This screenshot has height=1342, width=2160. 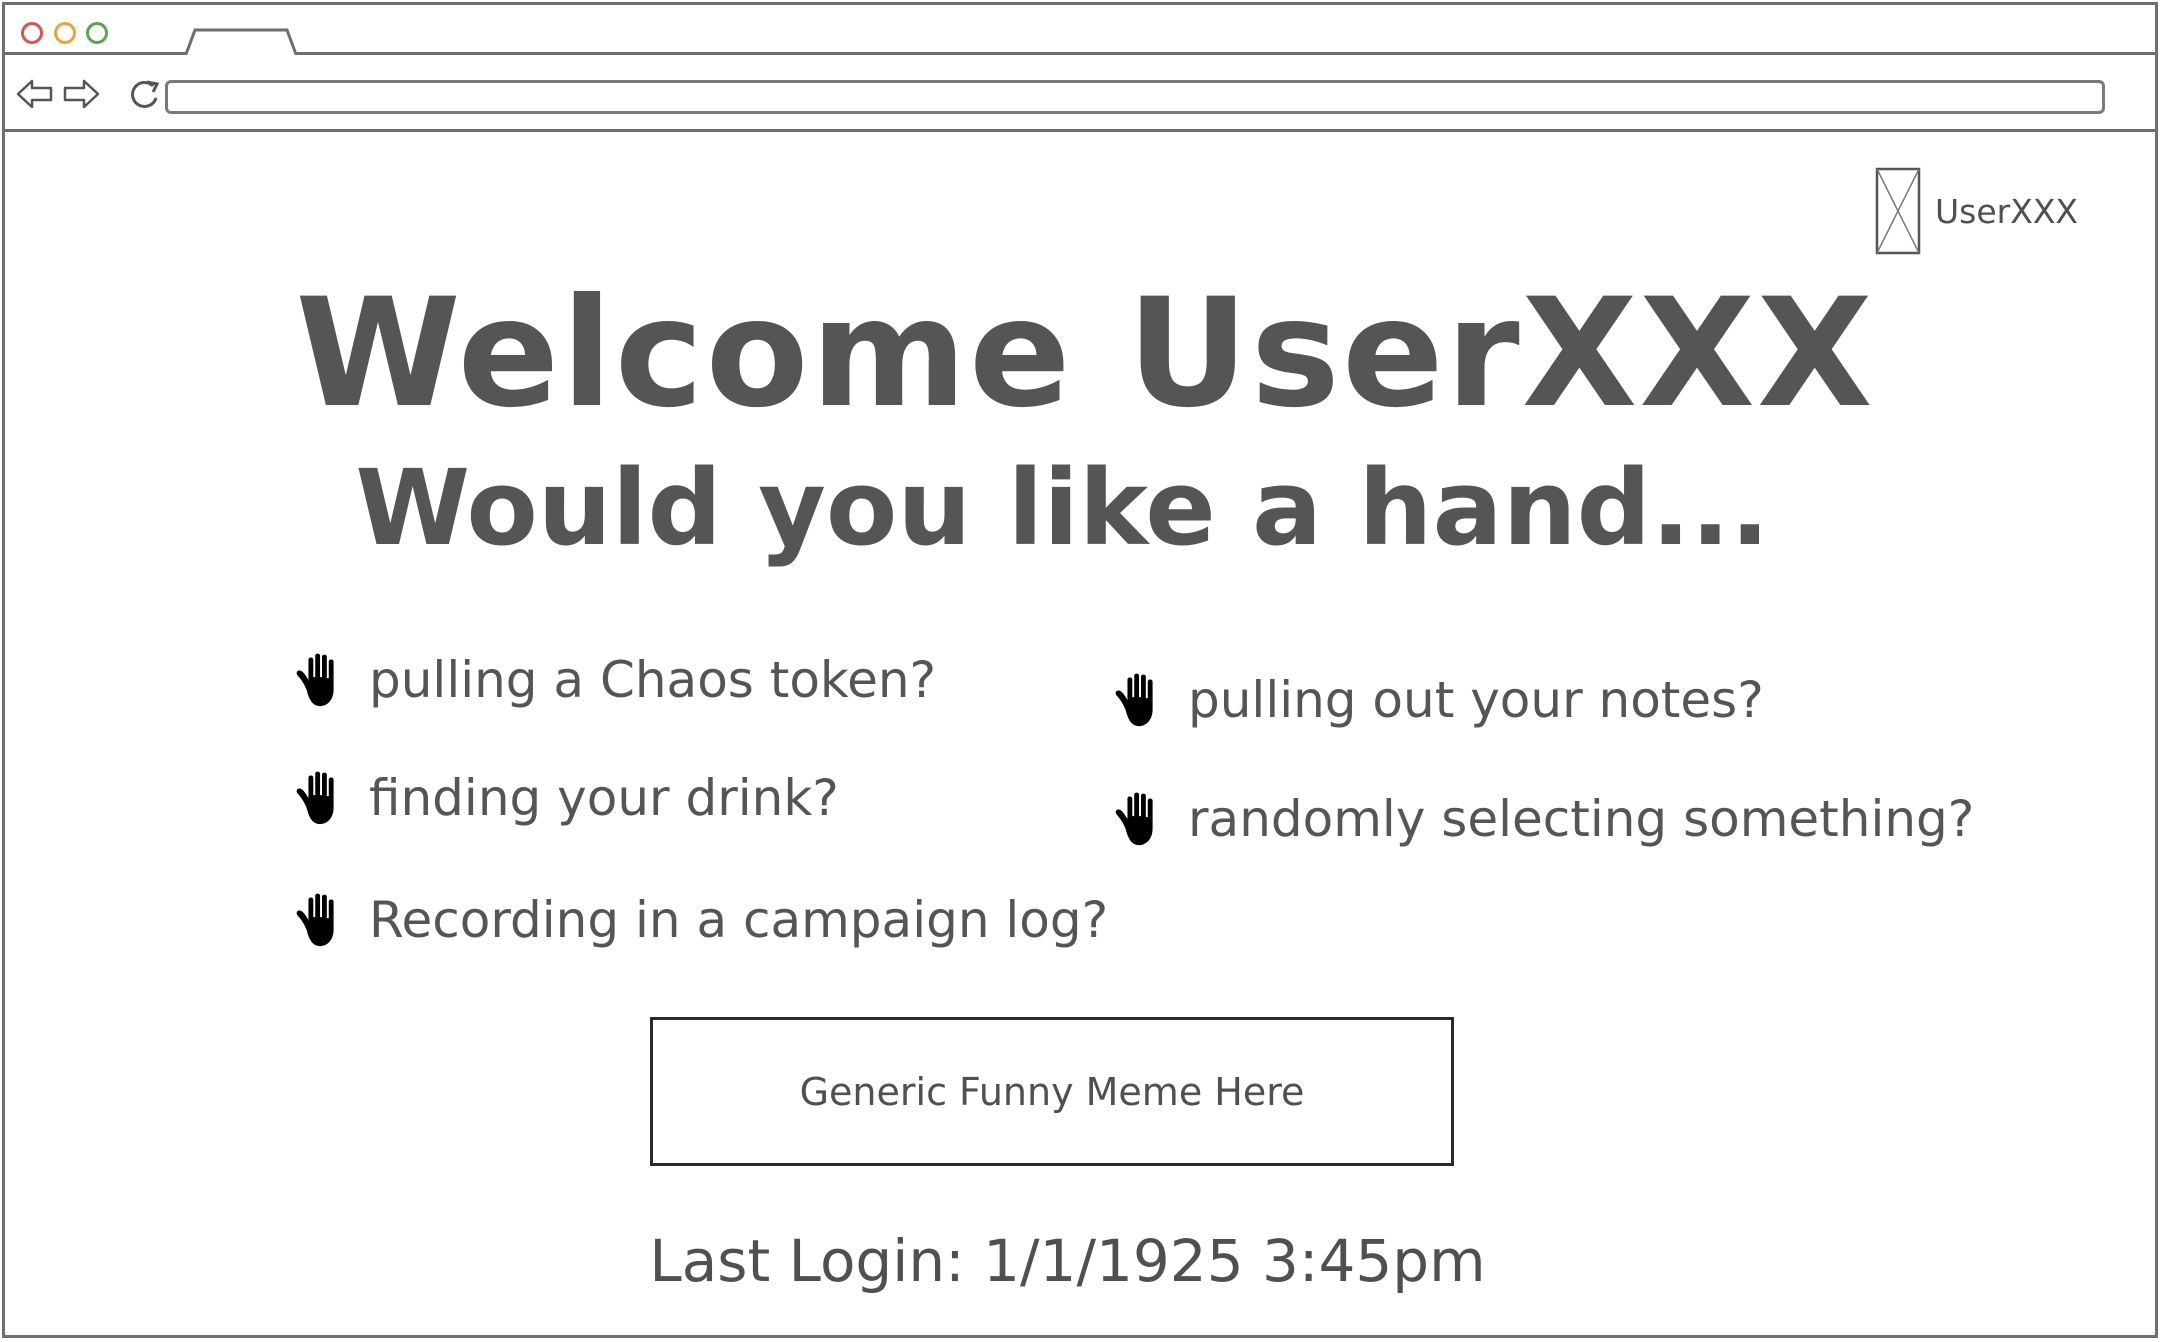 I want to click on option-notes: pulling out your notes?, so click(x=1438, y=700).